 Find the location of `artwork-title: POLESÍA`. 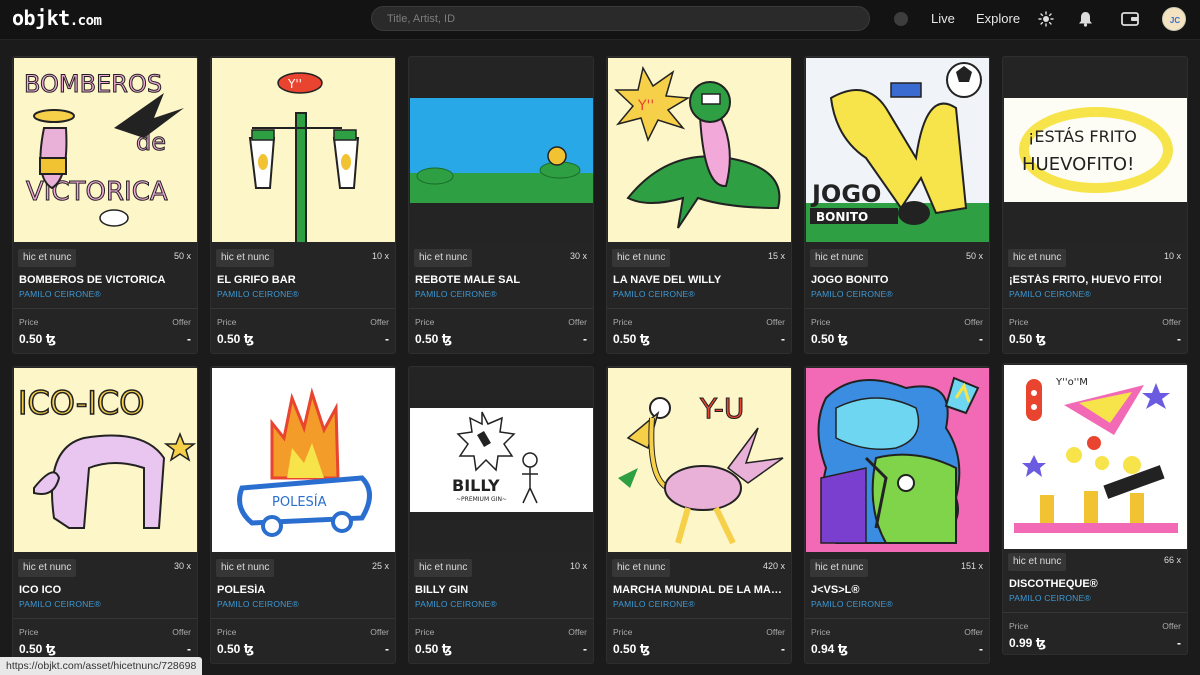

artwork-title: POLESÍA is located at coordinates (303, 590).